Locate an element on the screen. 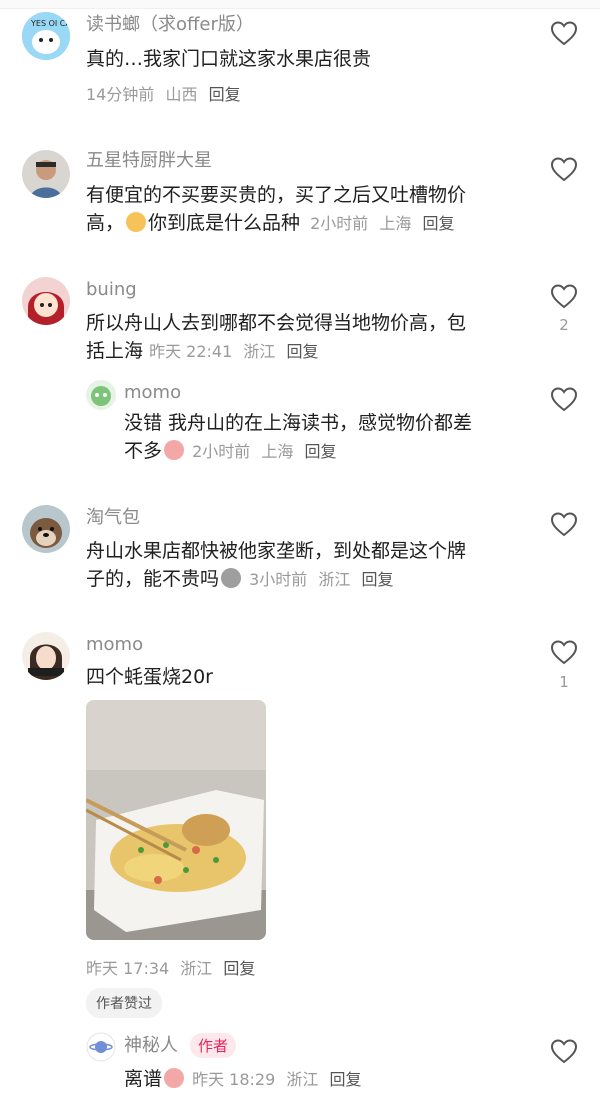 This screenshot has width=600, height=1105. comment-meta: 14分钟前 山西 回复 is located at coordinates (166, 93).